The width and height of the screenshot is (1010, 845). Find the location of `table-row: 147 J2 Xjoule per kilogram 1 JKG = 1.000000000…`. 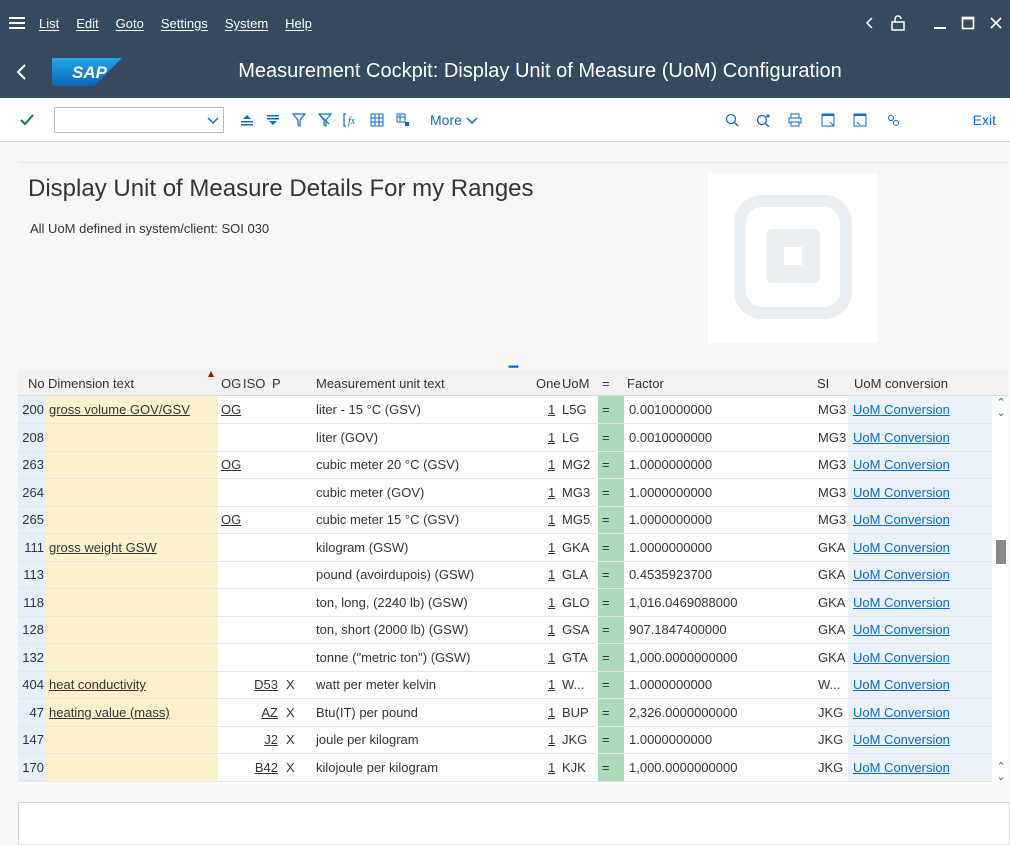

table-row: 147 J2 Xjoule per kilogram 1 JKG = 1.000000000… is located at coordinates (505, 740).